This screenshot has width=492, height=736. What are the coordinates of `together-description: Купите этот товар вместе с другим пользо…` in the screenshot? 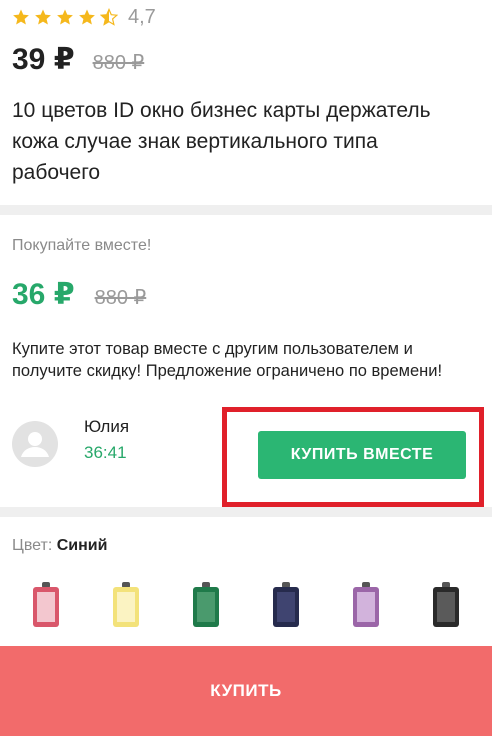 It's located at (227, 360).